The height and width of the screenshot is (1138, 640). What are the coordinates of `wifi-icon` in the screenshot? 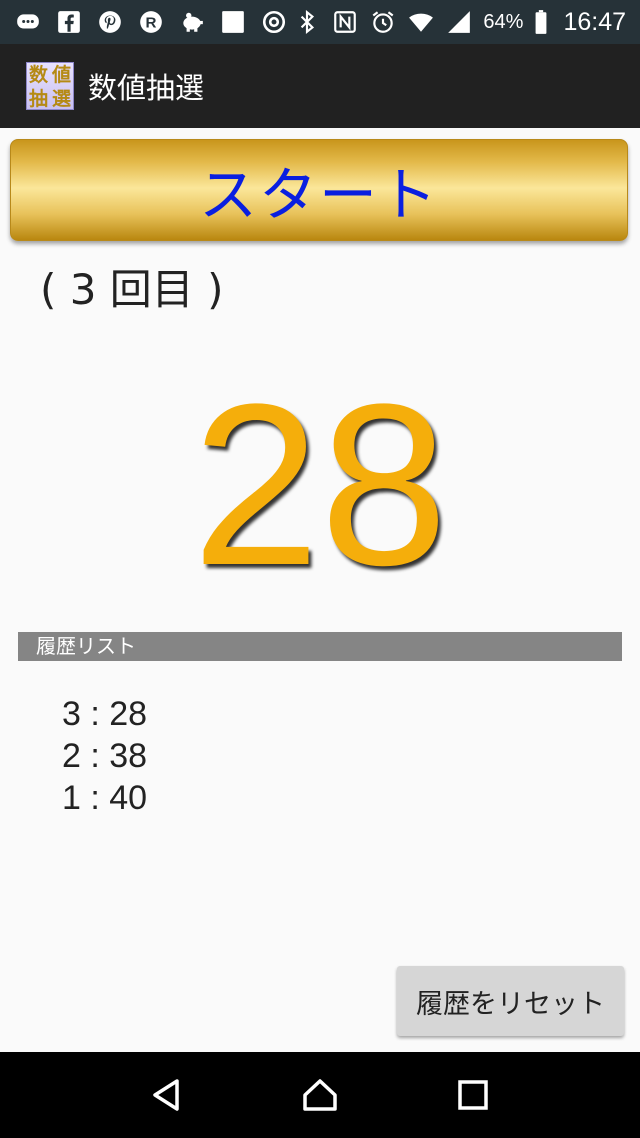 It's located at (421, 22).